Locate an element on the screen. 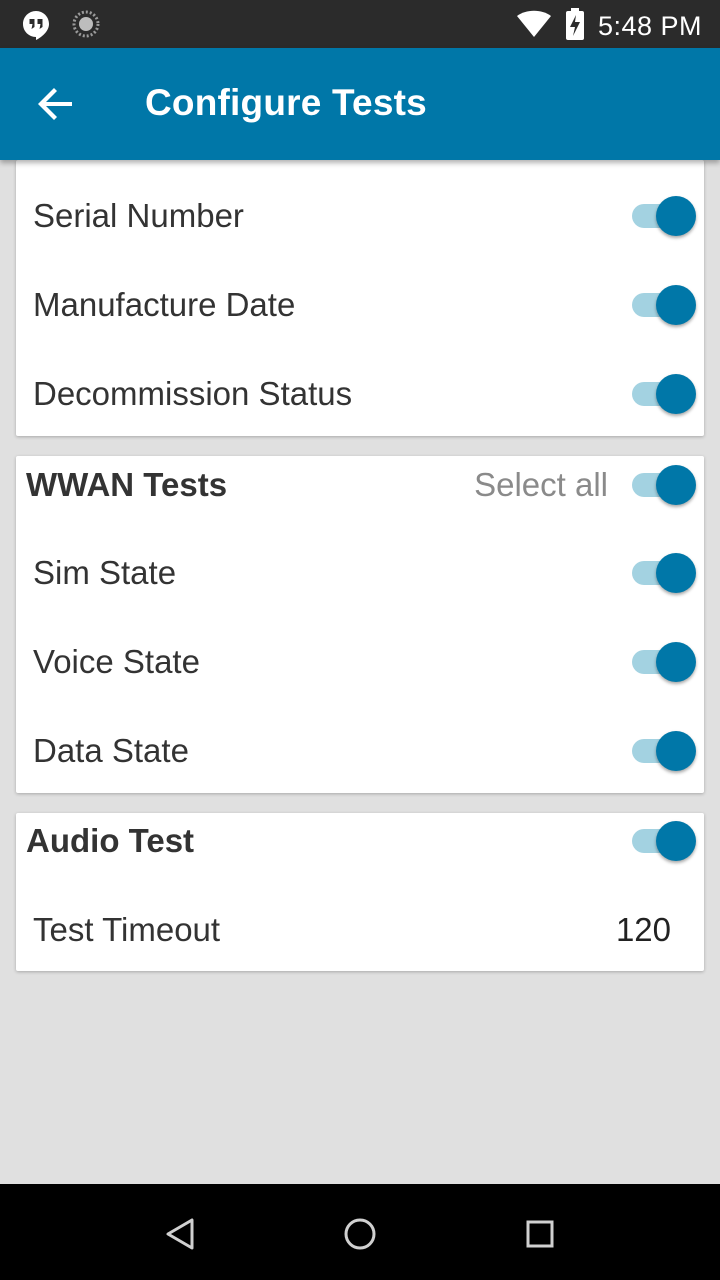 The image size is (720, 1280). status-time: 5:48 PM is located at coordinates (649, 26).